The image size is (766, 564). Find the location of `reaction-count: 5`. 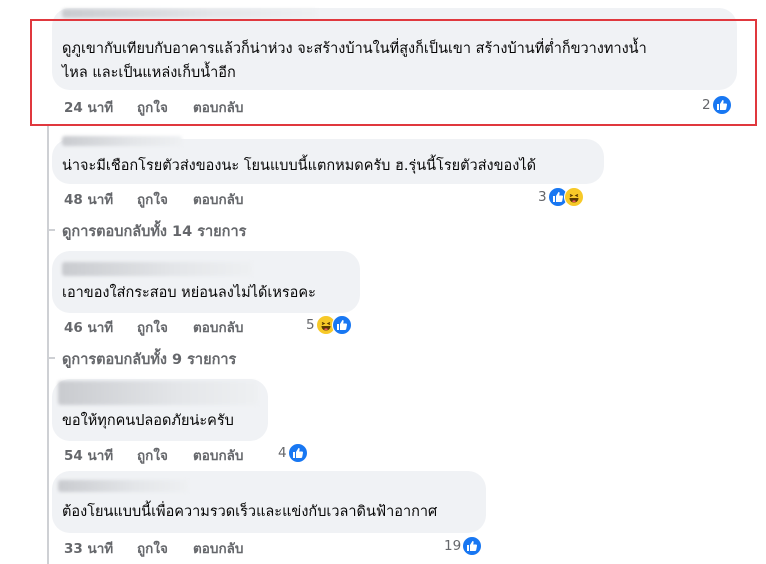

reaction-count: 5 is located at coordinates (310, 325).